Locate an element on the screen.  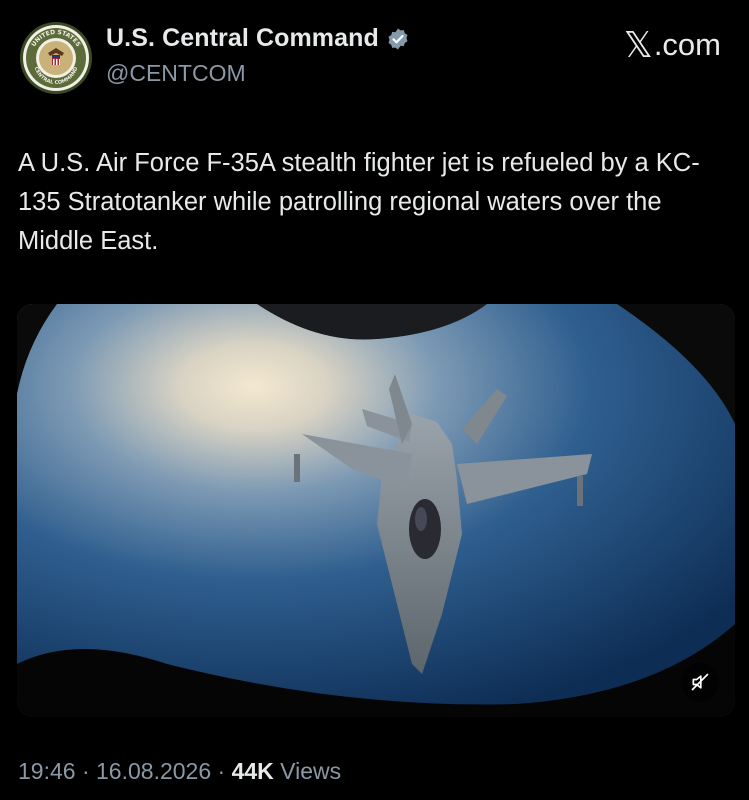
x-brand-watermark: 𝕏 .com is located at coordinates (672, 45).